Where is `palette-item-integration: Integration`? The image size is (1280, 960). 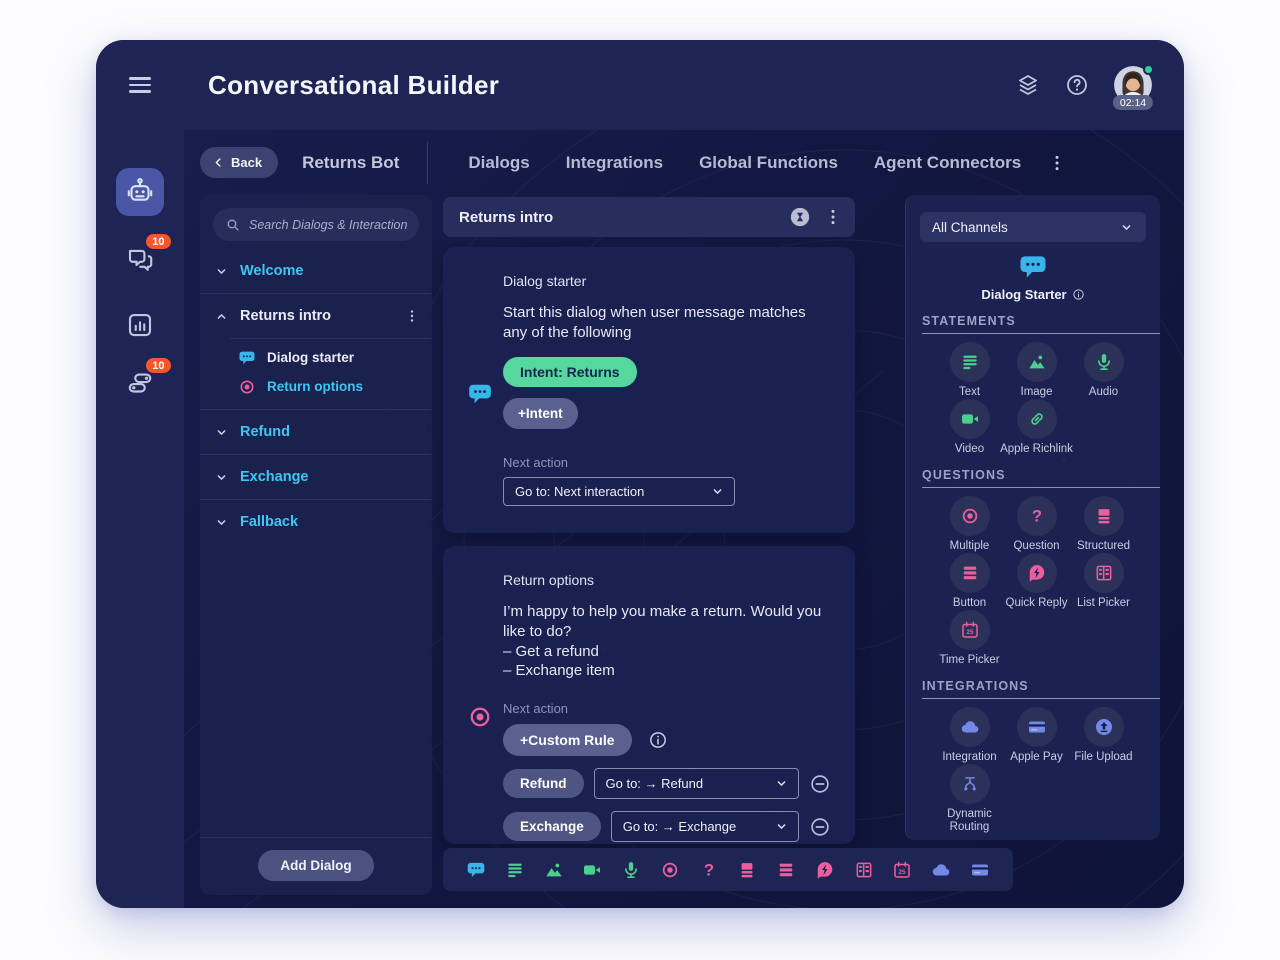
palette-item-integration: Integration is located at coordinates (969, 735).